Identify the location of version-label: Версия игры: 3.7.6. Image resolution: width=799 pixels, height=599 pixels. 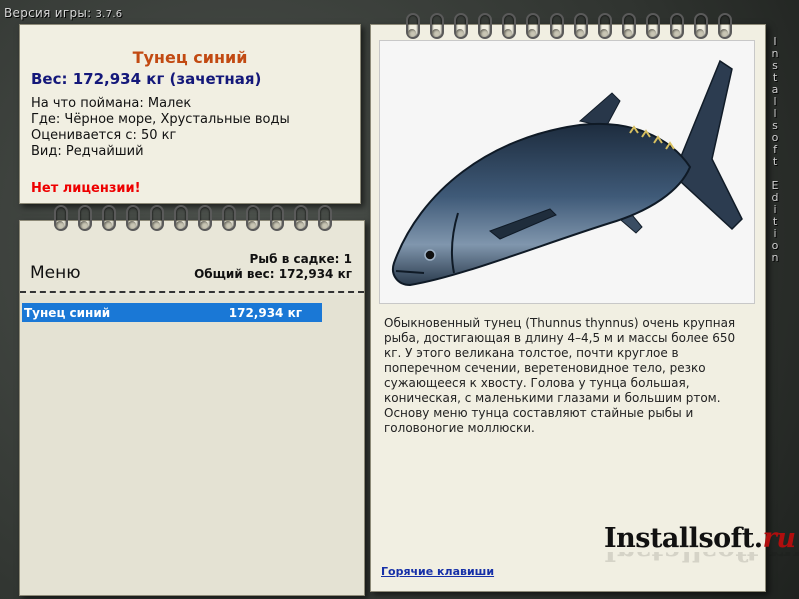
(63, 13).